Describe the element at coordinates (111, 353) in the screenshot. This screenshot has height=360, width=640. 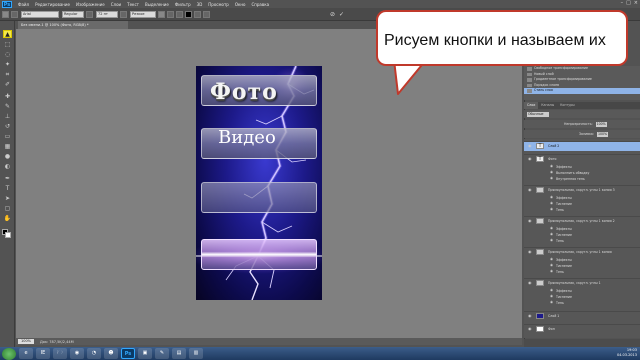
I see `taskbar-app-icon: ☻` at that location.